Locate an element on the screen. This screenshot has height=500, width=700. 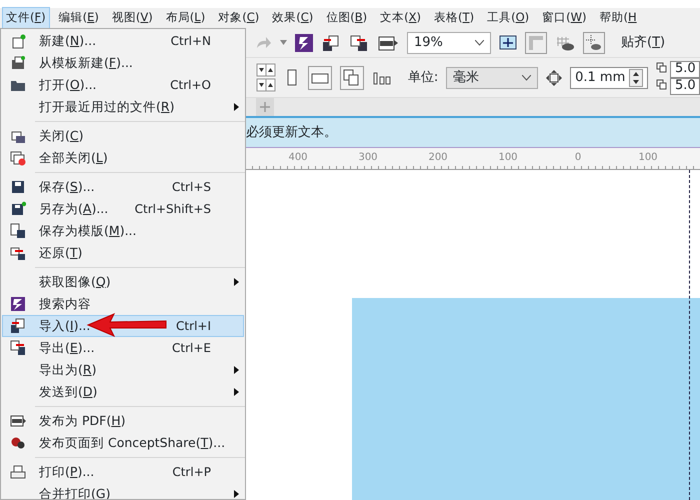
printer-icon is located at coordinates (18, 472).